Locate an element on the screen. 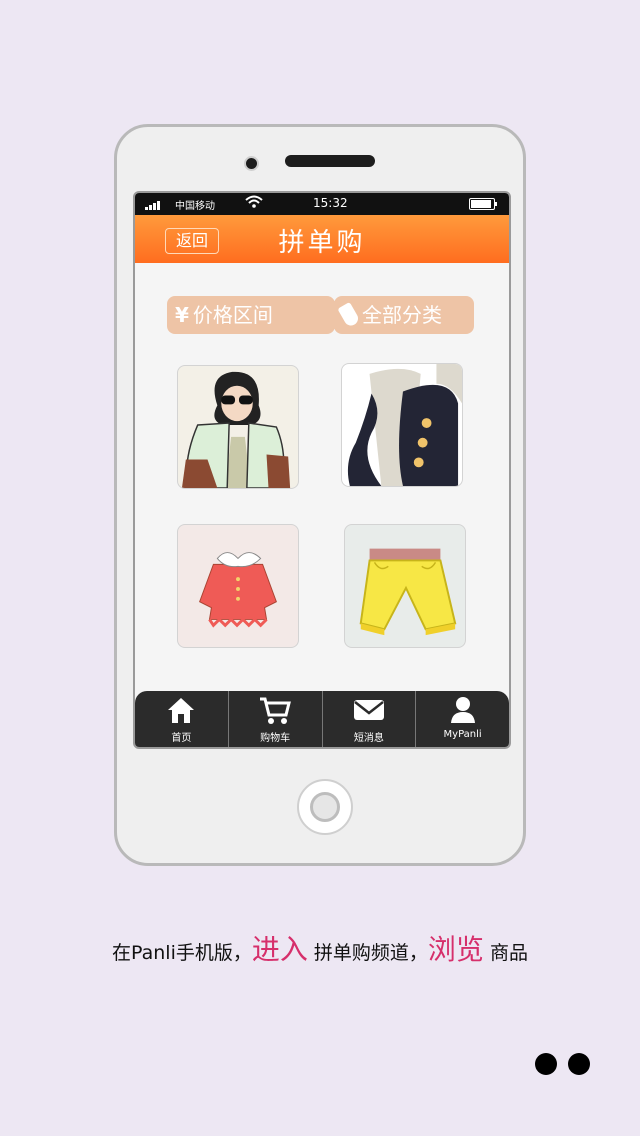 The height and width of the screenshot is (1136, 640). page-title: 拼单购 is located at coordinates (322, 243).